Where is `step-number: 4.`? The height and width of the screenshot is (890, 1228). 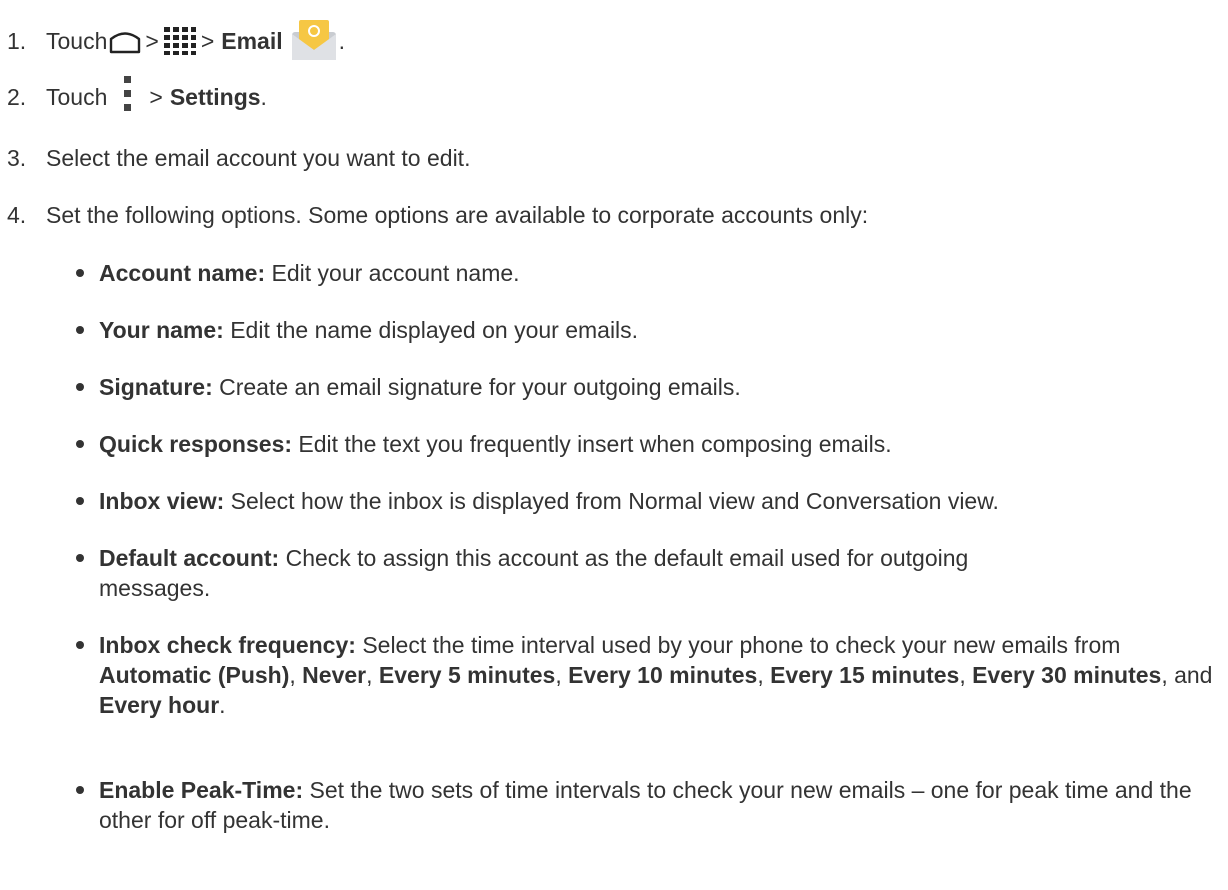
step-number: 4. is located at coordinates (17, 215).